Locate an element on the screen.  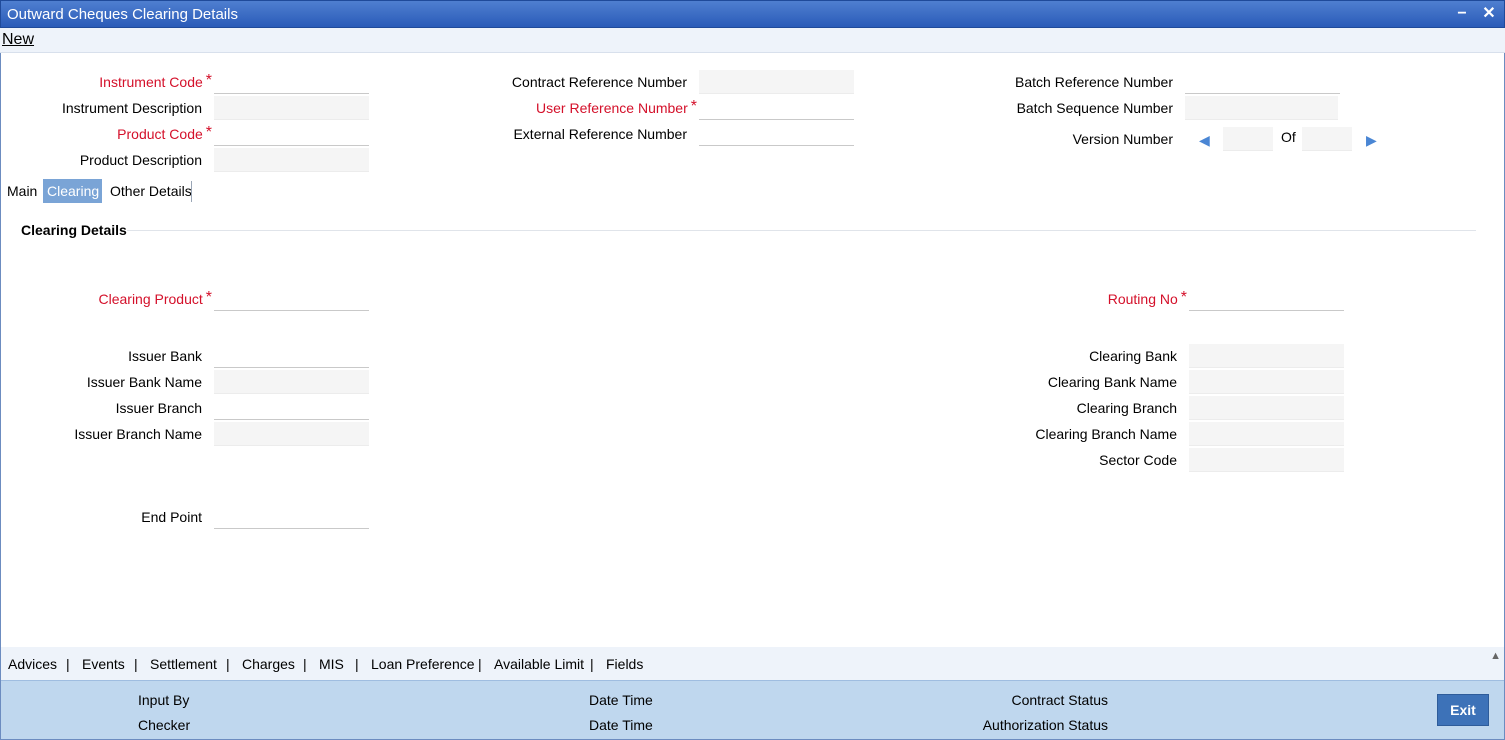
end-point-field is located at coordinates (291, 517).